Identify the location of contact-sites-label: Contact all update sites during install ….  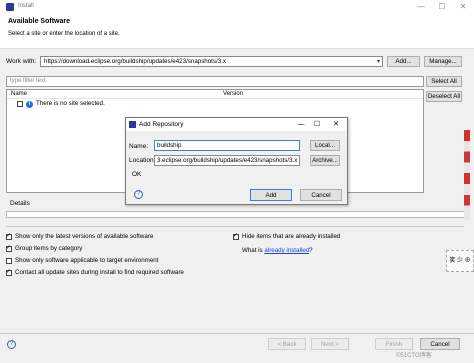
(99, 272).